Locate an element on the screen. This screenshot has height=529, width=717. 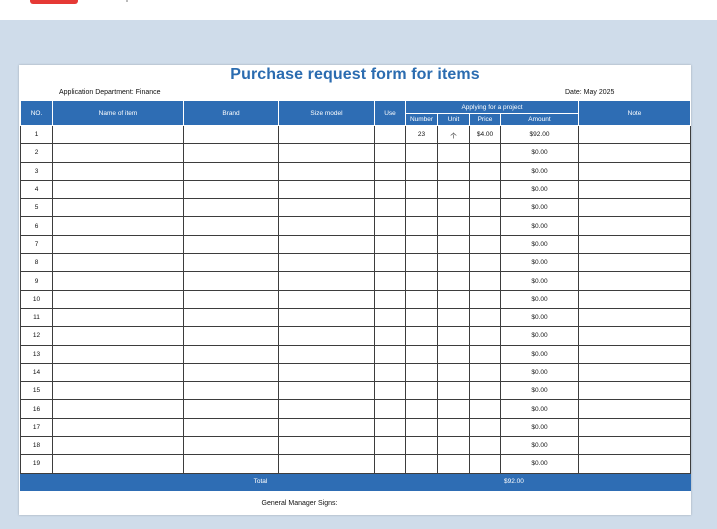
header-unit: Unit is located at coordinates (453, 119).